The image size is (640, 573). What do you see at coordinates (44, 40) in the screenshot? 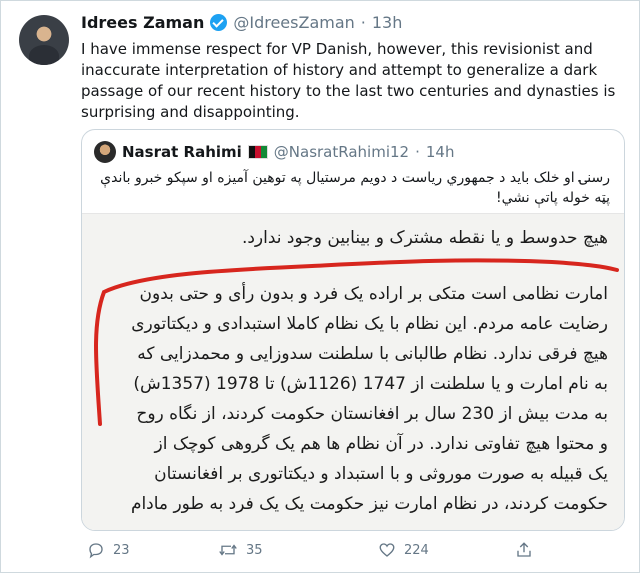
I see `author-avatar` at bounding box center [44, 40].